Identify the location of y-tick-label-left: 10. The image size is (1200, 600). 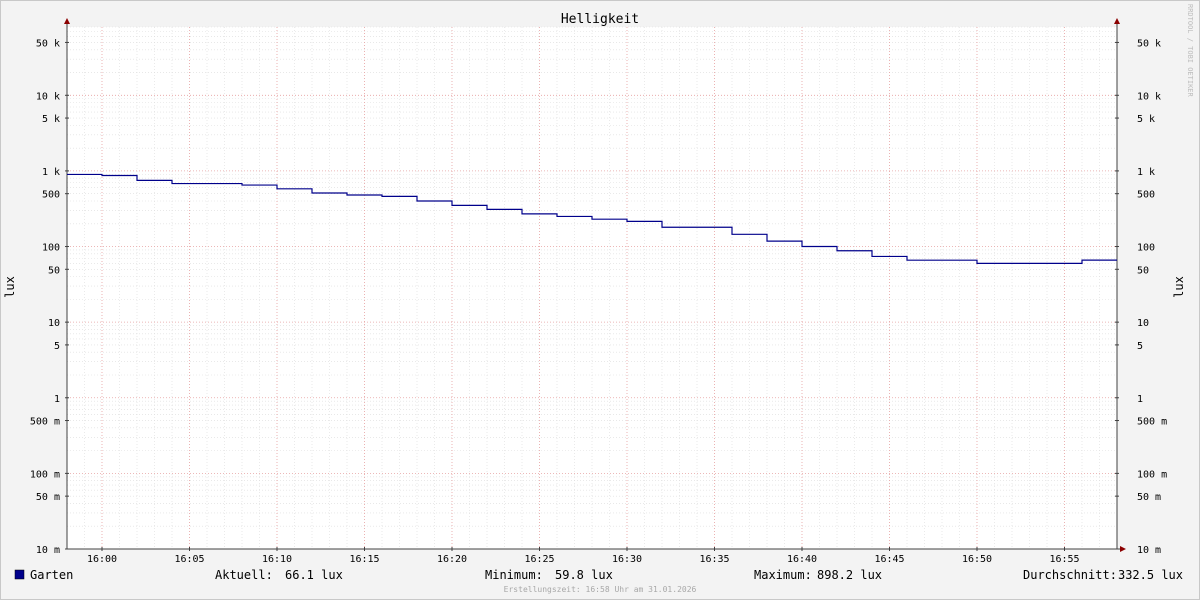
(54, 323).